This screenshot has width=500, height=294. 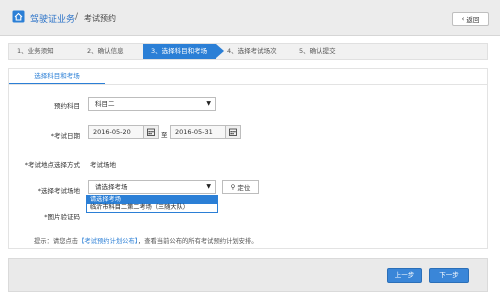 I want to click on page-header: 驾驶证业务 / 考试预约 ‹ 返回, so click(x=250, y=18).